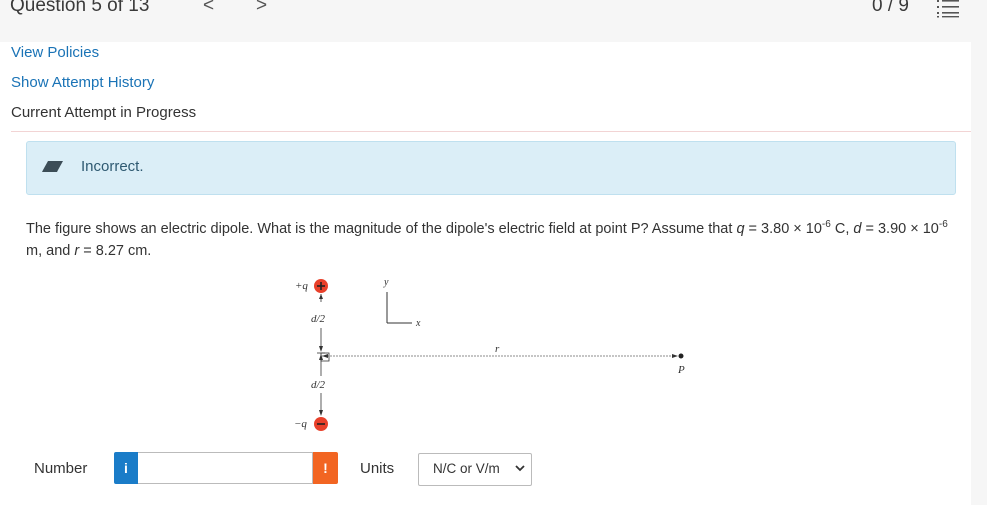  I want to click on top-bar: Question 5 of 13 < > 0 / 9, so click(493, 21).